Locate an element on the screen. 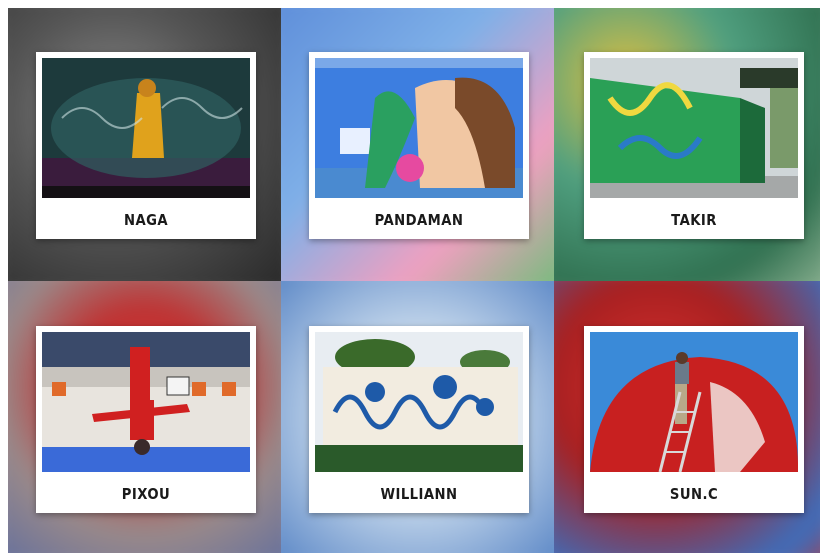  artist-card: PIXOU is located at coordinates (146, 419).